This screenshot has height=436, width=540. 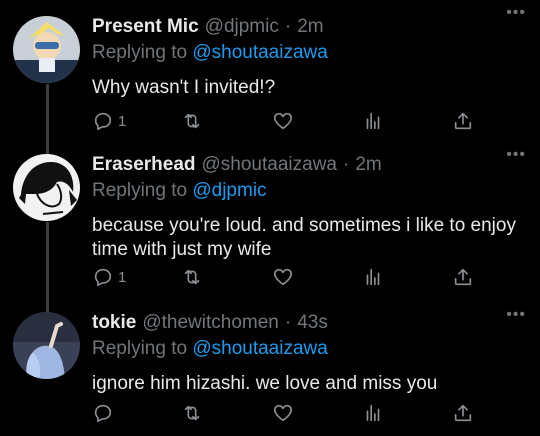 What do you see at coordinates (144, 165) in the screenshot?
I see `display-name: Eraserhead` at bounding box center [144, 165].